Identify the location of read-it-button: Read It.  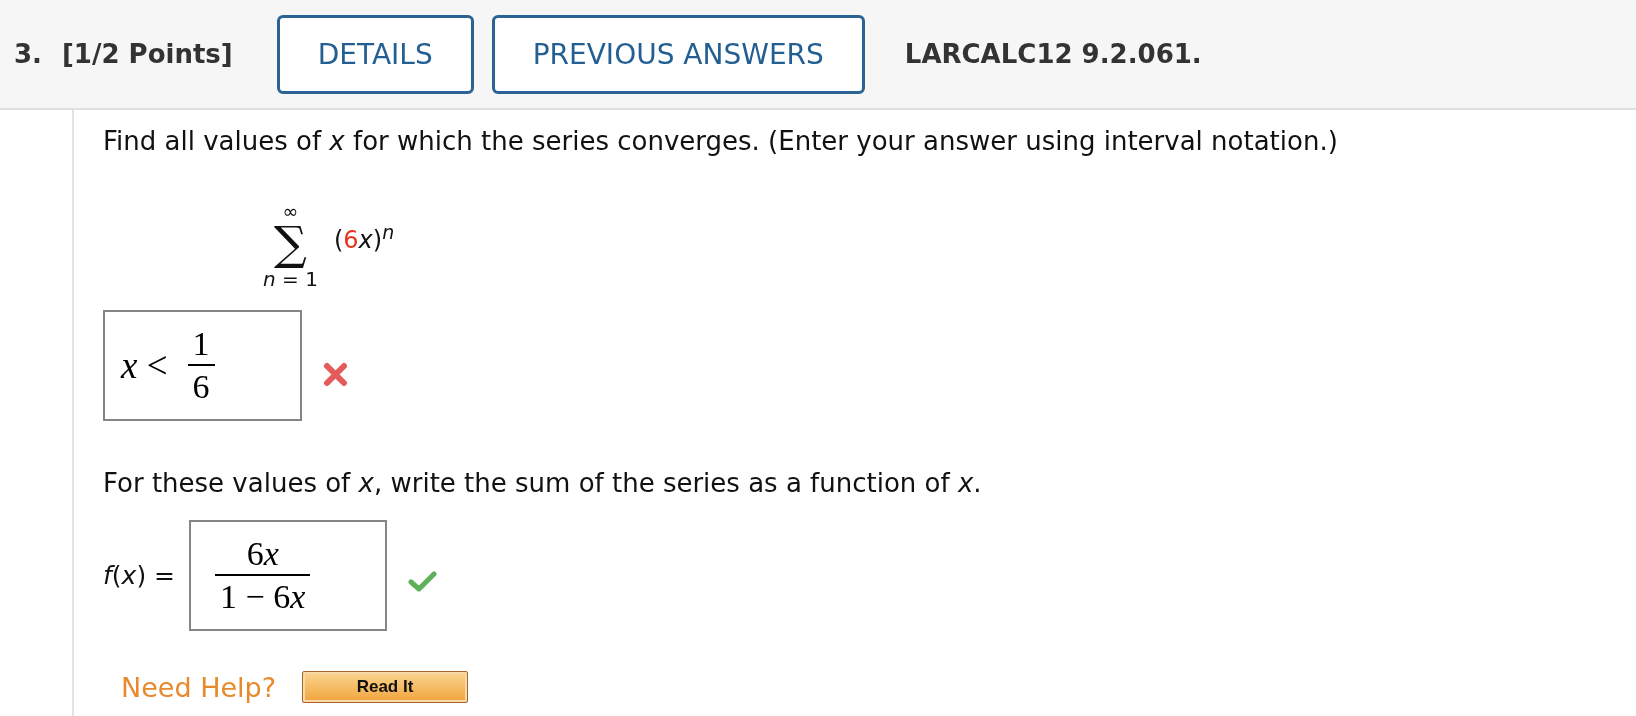
(385, 687).